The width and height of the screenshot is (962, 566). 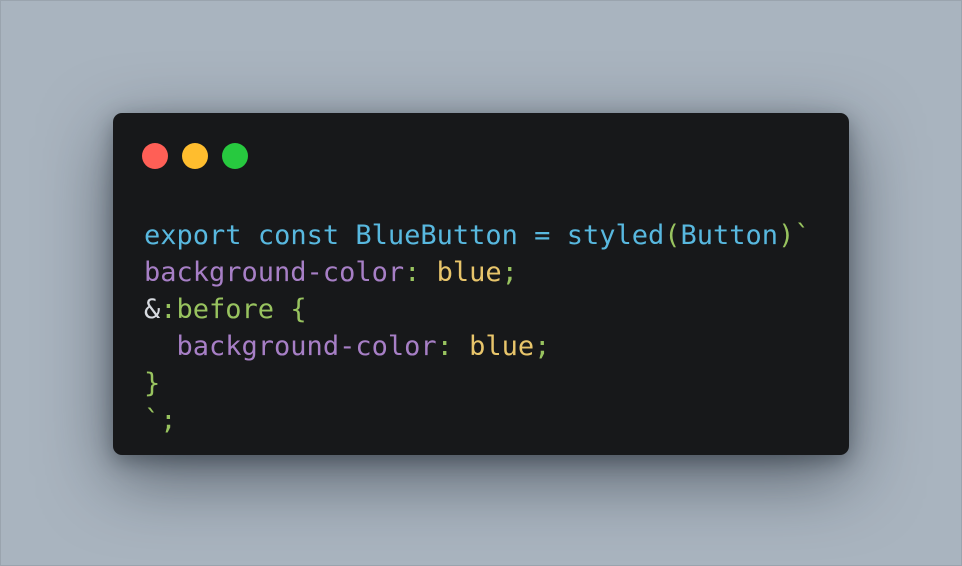 What do you see at coordinates (615, 235) in the screenshot?
I see `function-styled: styled` at bounding box center [615, 235].